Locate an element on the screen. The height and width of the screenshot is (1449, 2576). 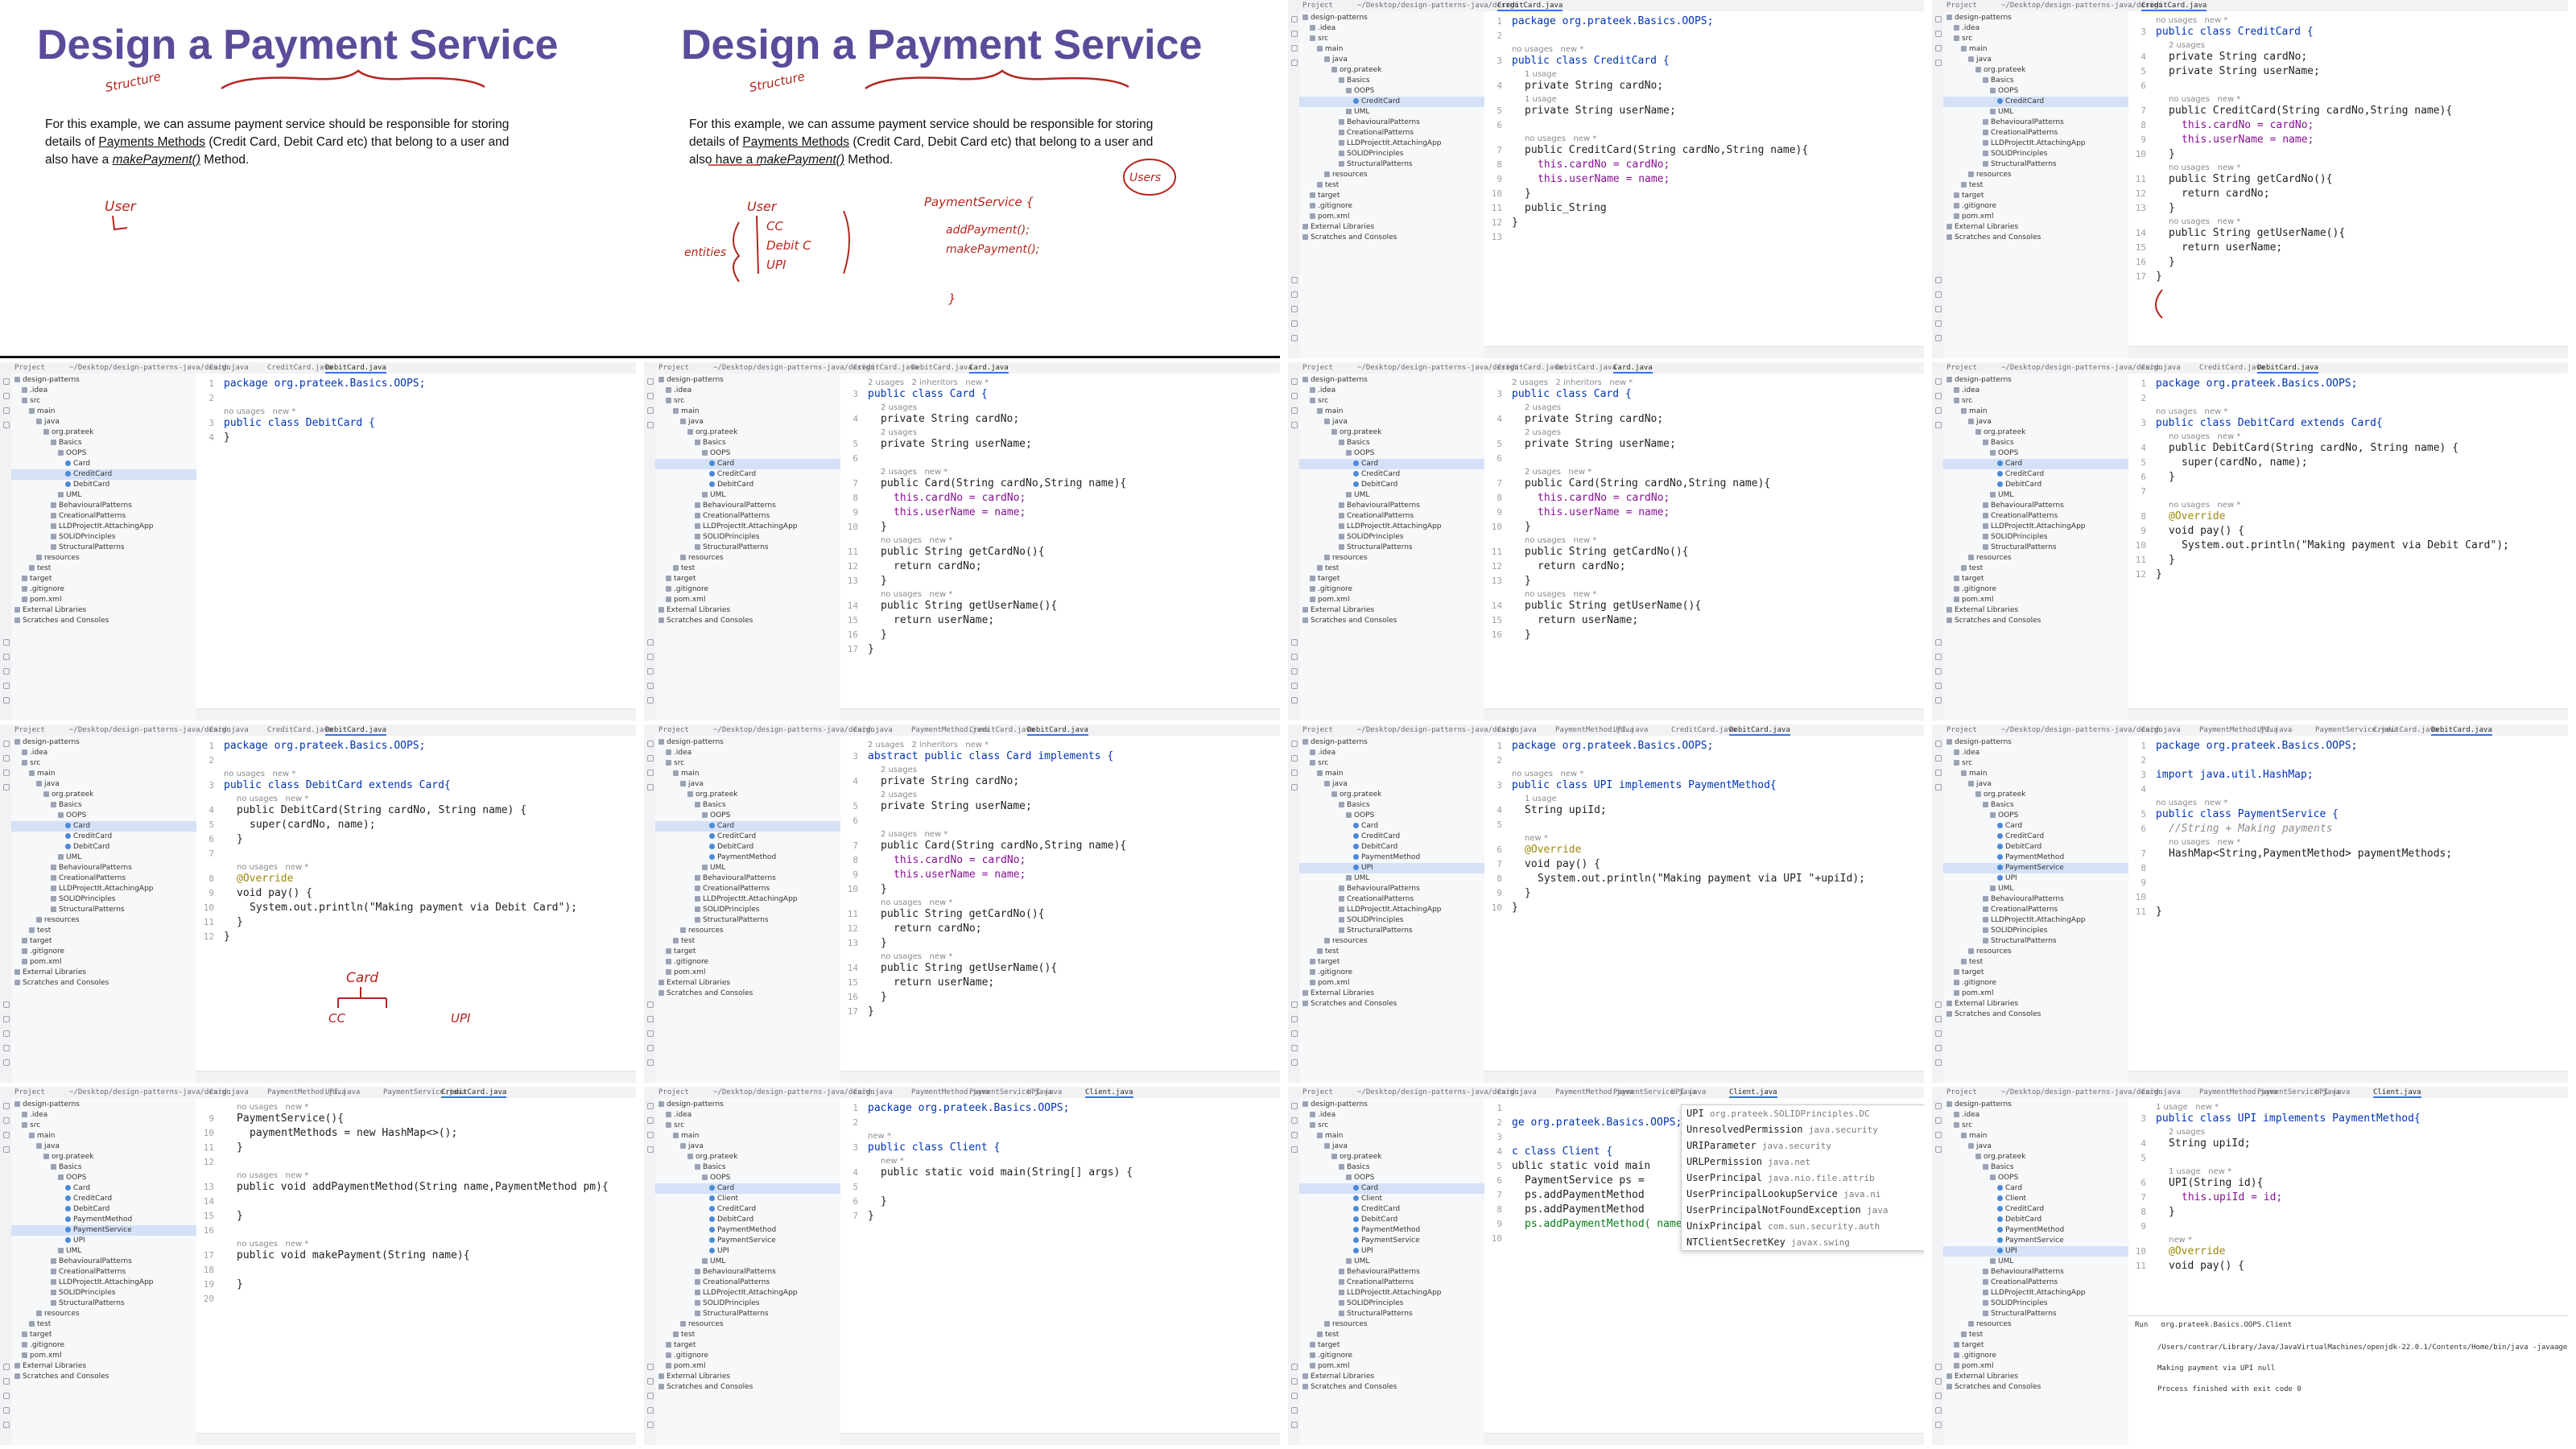
tree-item: resources is located at coordinates (2035, 952).